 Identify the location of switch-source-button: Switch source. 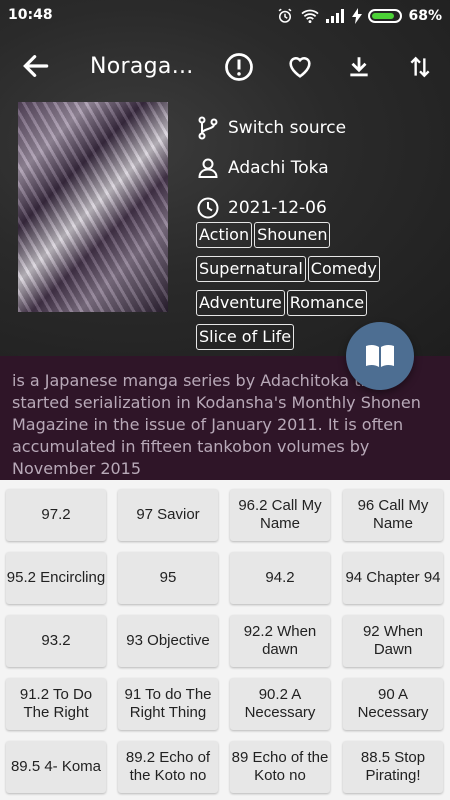
(271, 128).